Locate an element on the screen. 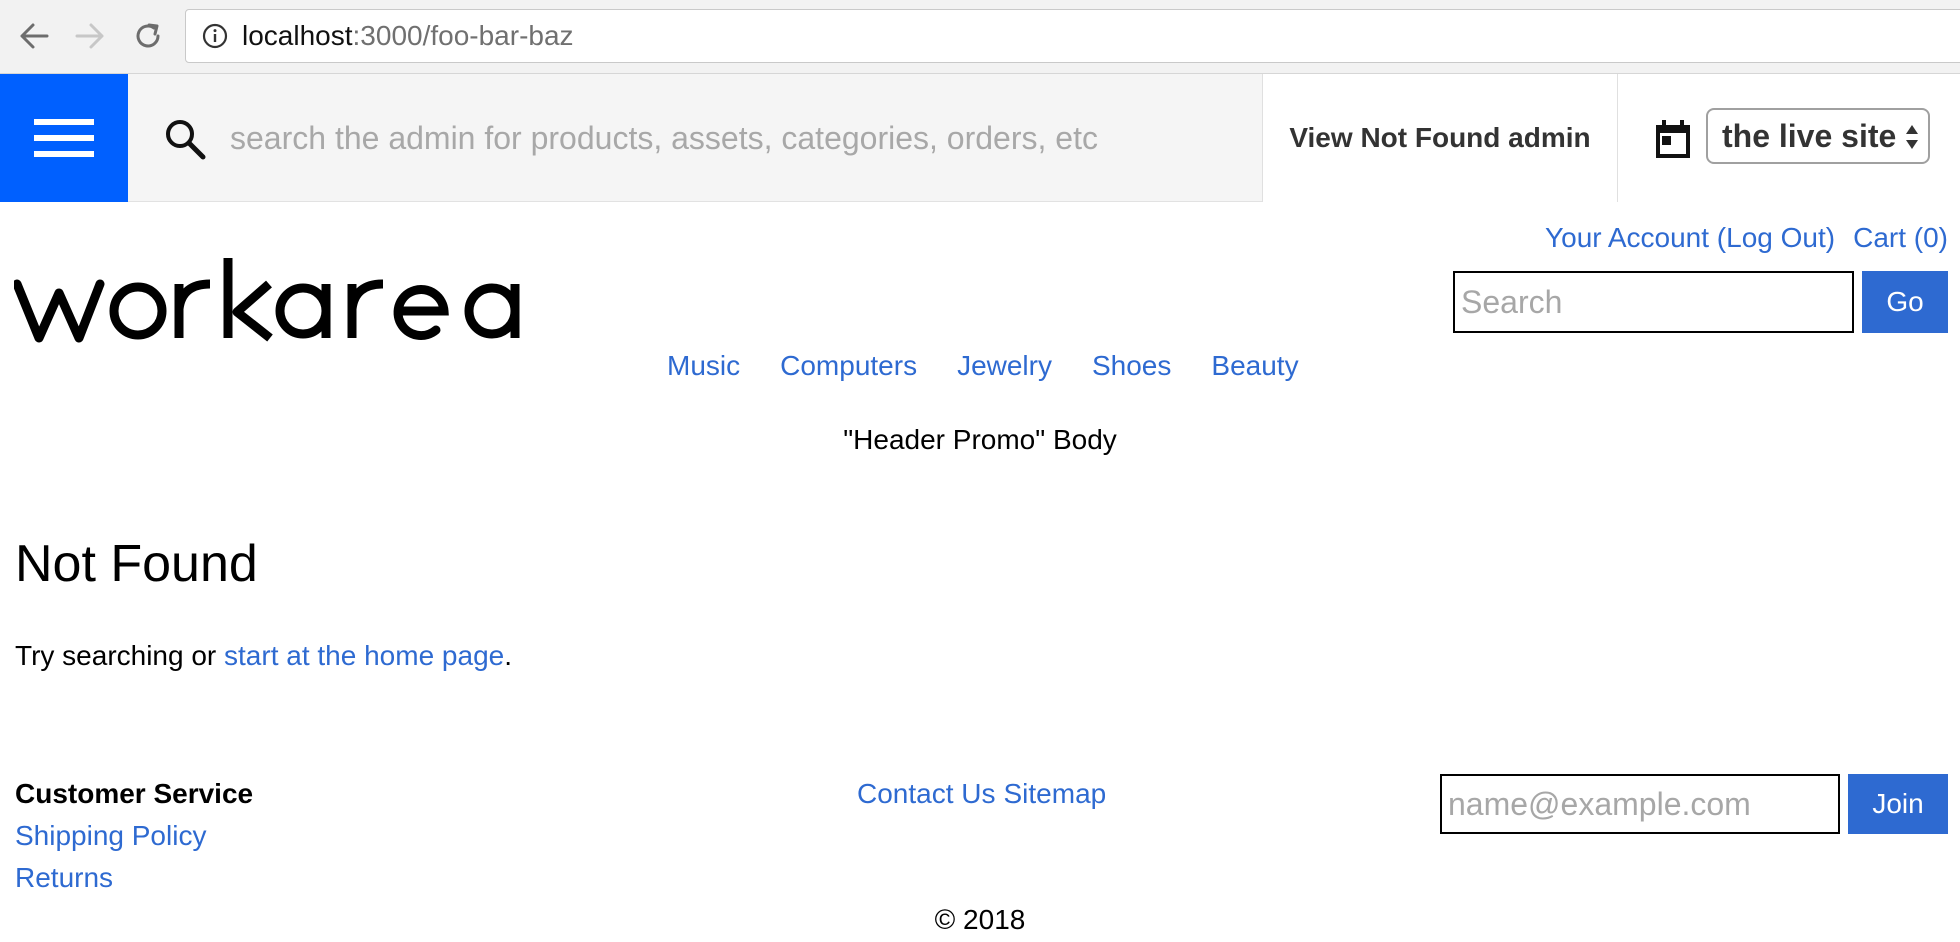 This screenshot has width=1960, height=942. admin-search-input is located at coordinates (730, 138).